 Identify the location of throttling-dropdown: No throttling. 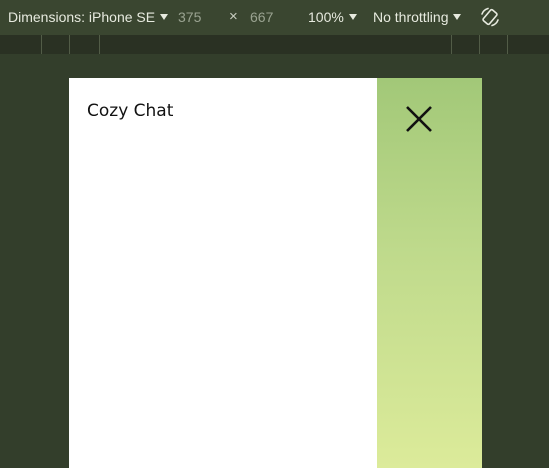
(417, 17).